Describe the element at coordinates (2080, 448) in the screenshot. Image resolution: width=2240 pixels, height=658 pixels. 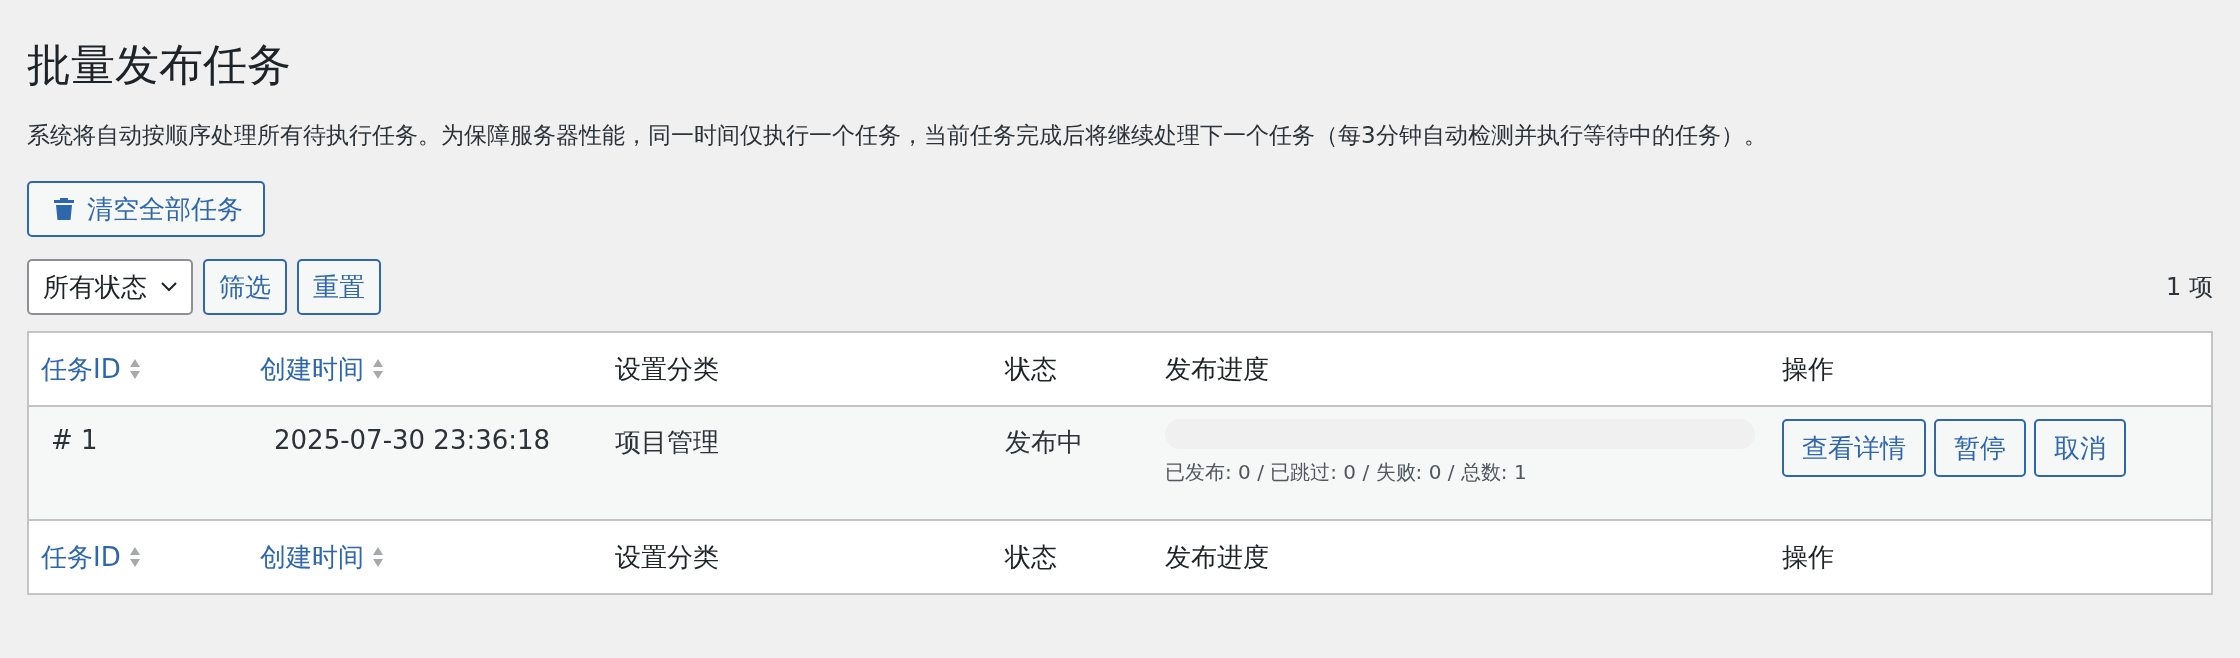
I see `action-button: 取消` at that location.